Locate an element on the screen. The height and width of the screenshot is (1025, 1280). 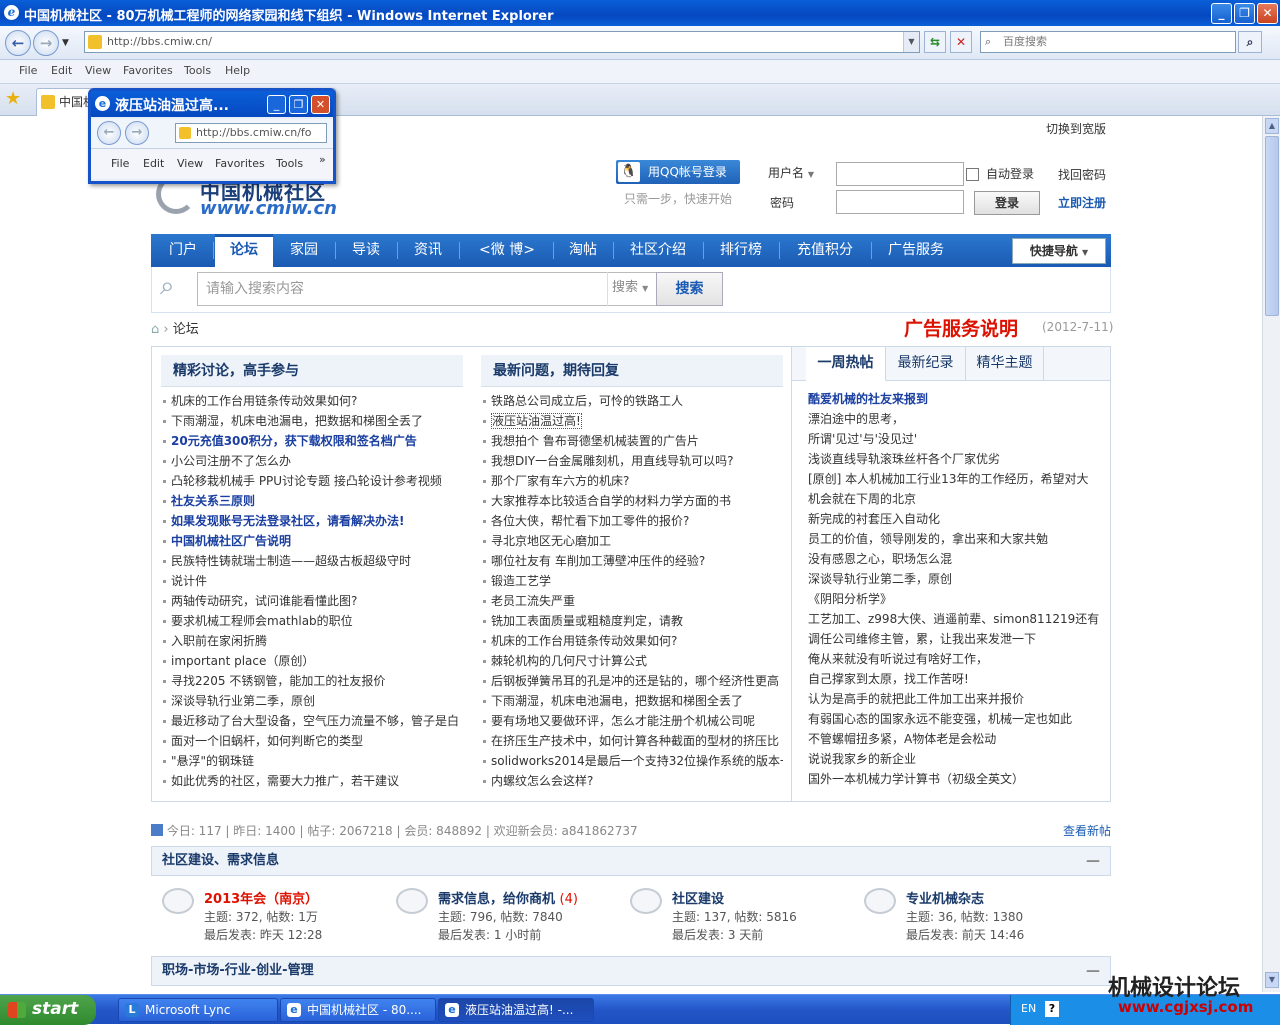
login-button: 登录 is located at coordinates (1007, 203).